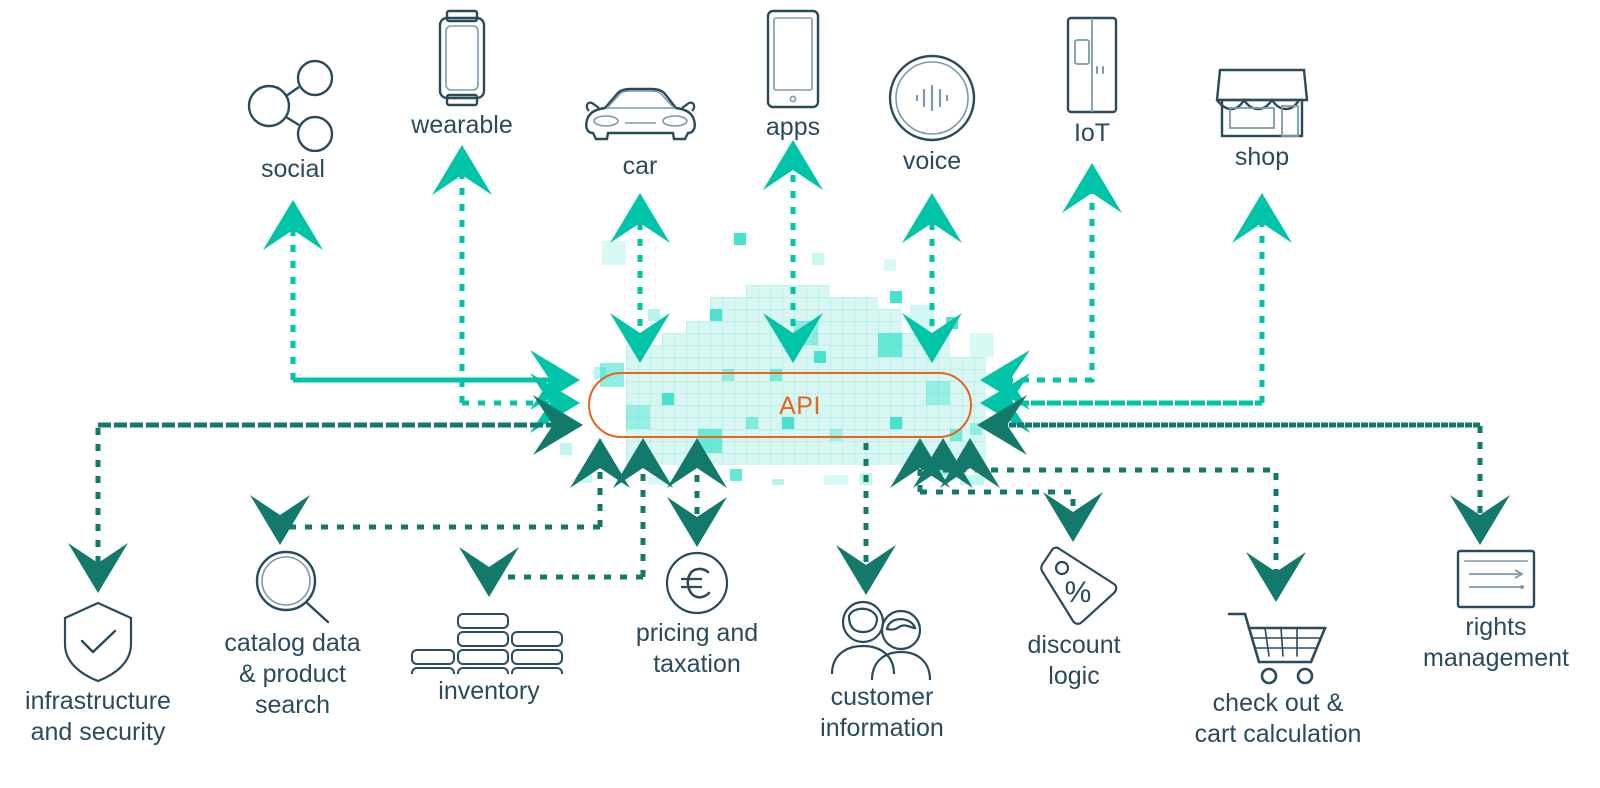 The image size is (1600, 788). I want to click on service-node-pricing: pricing and taxation, so click(697, 615).